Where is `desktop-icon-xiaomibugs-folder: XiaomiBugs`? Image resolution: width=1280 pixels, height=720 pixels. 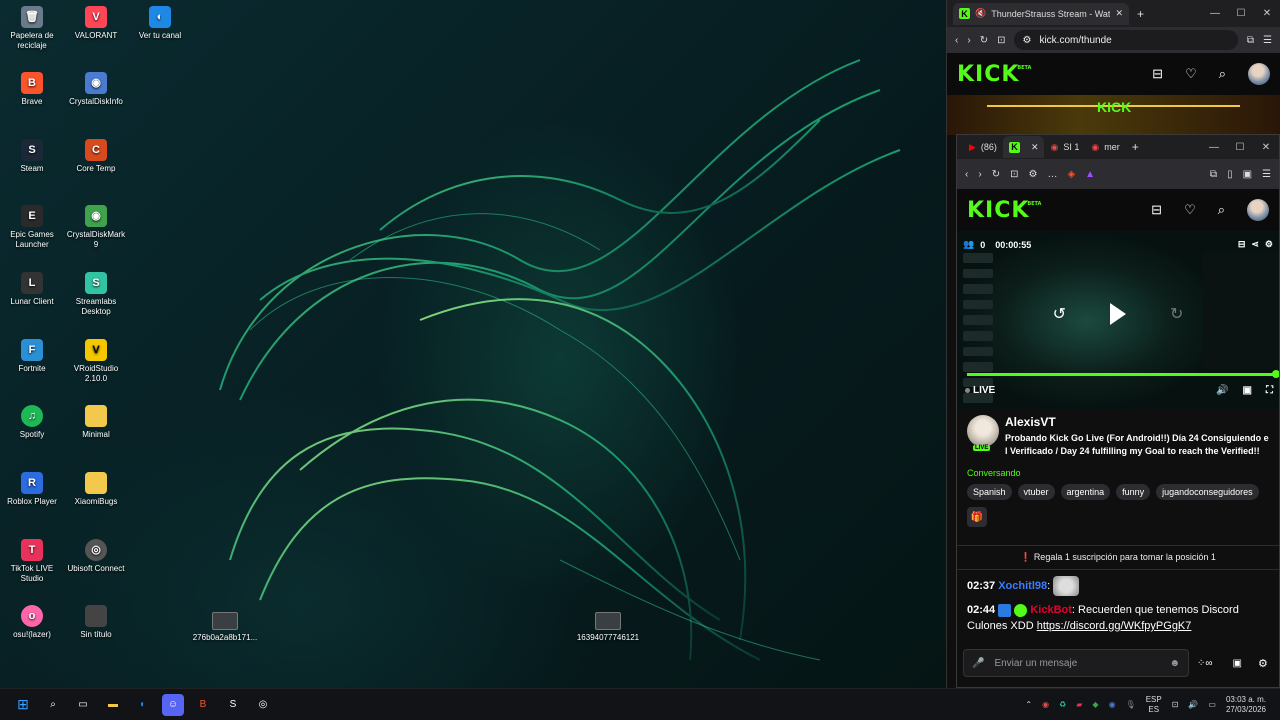
desktop-icon-xiaomibugs-folder: XiaomiBugs is located at coordinates (96, 489).